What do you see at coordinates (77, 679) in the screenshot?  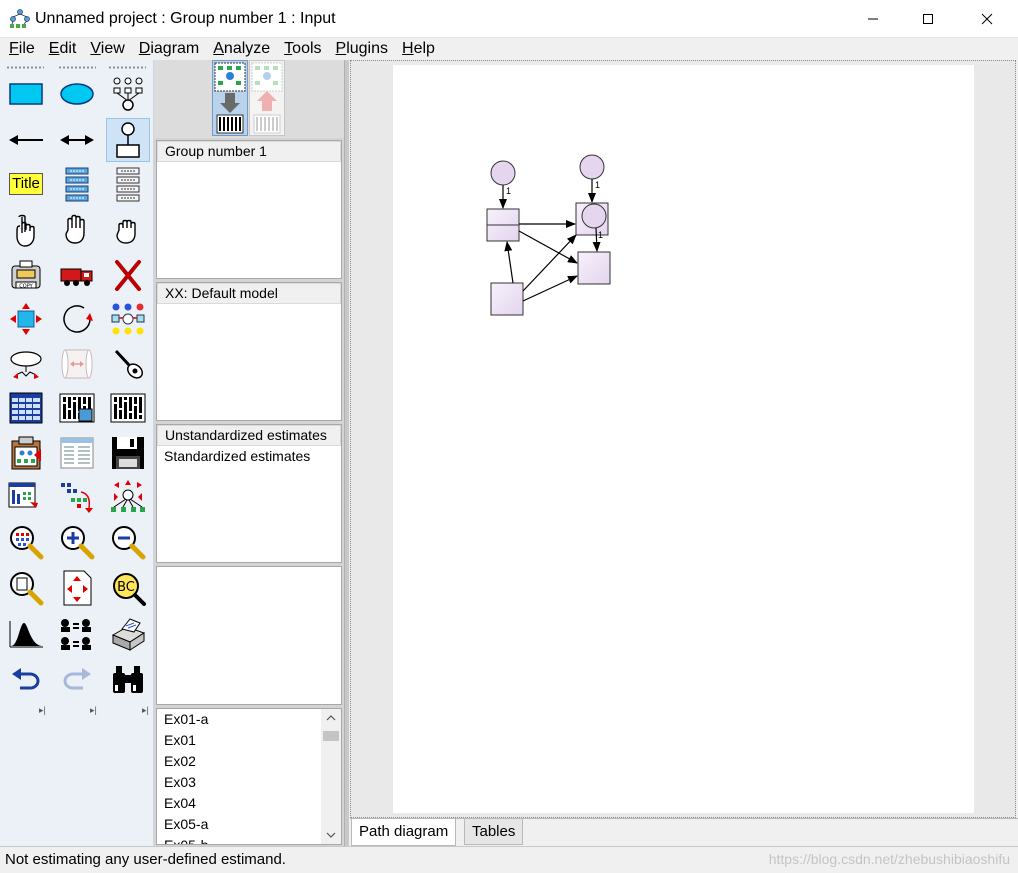 I see `redo-tool` at bounding box center [77, 679].